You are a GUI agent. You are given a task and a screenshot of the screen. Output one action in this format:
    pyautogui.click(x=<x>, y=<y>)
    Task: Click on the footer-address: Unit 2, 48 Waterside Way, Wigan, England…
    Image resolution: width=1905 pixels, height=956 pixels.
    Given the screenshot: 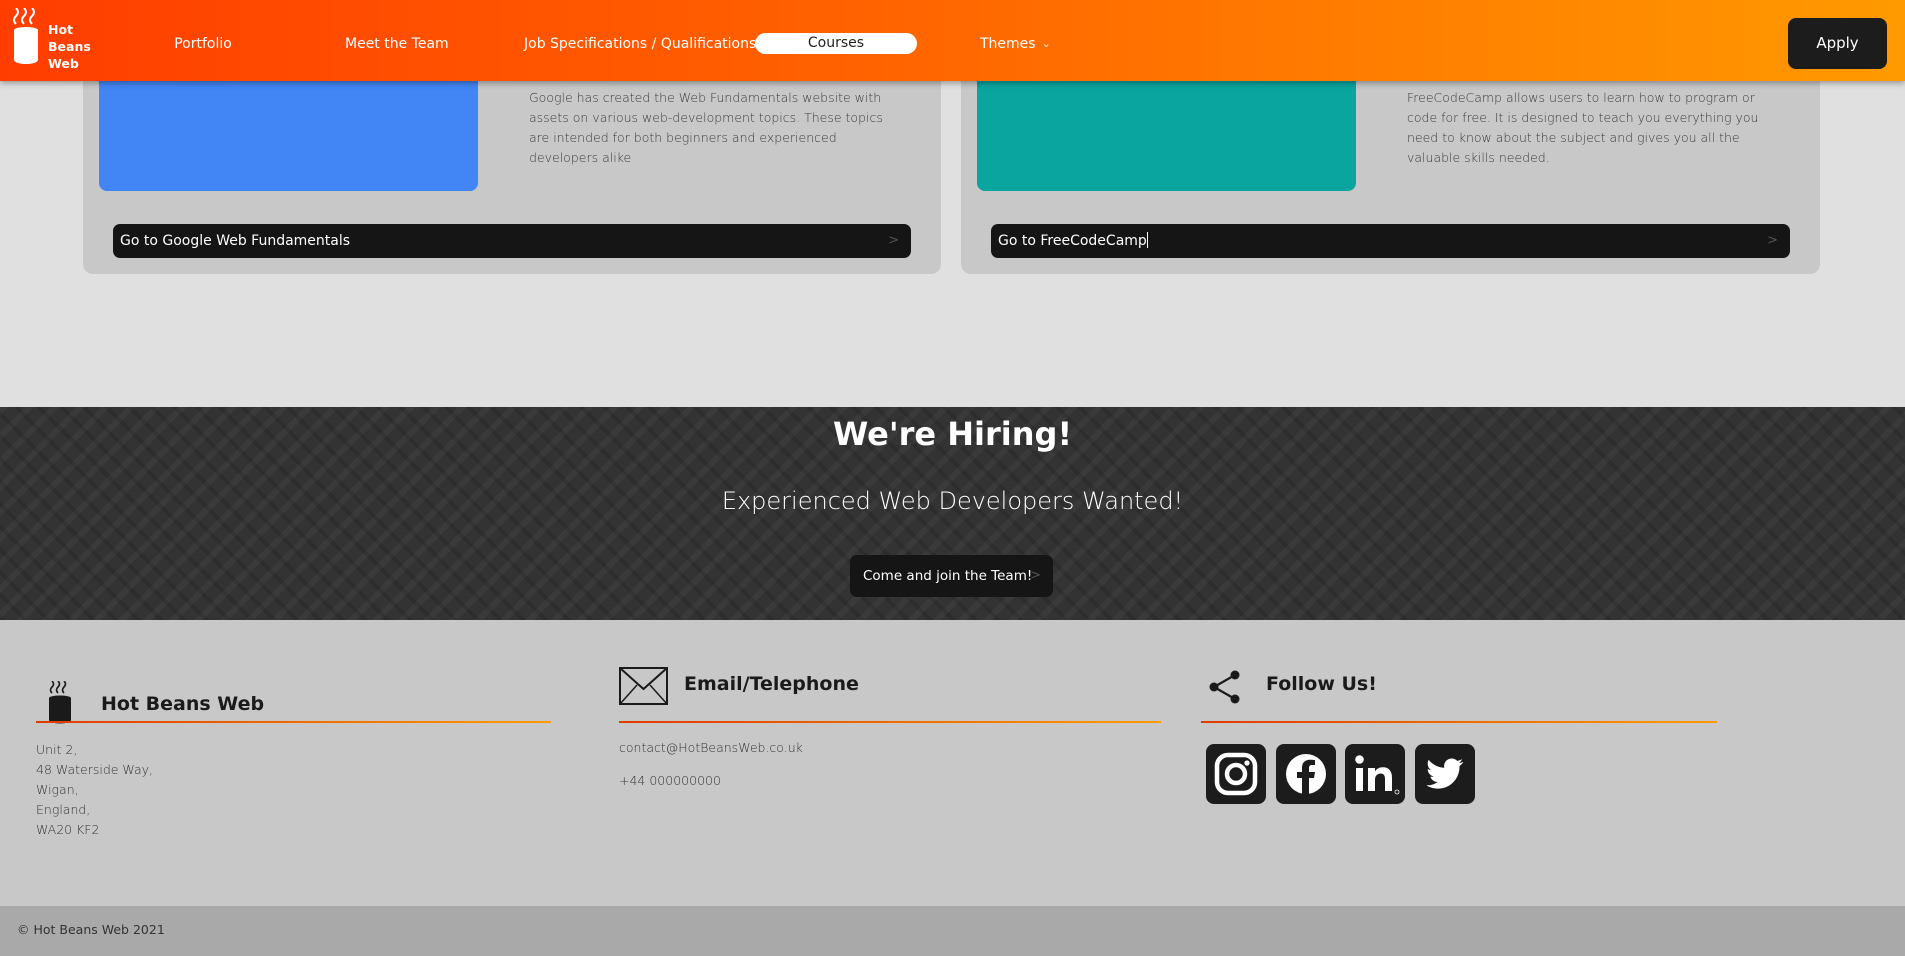 What is the action you would take?
    pyautogui.click(x=95, y=789)
    